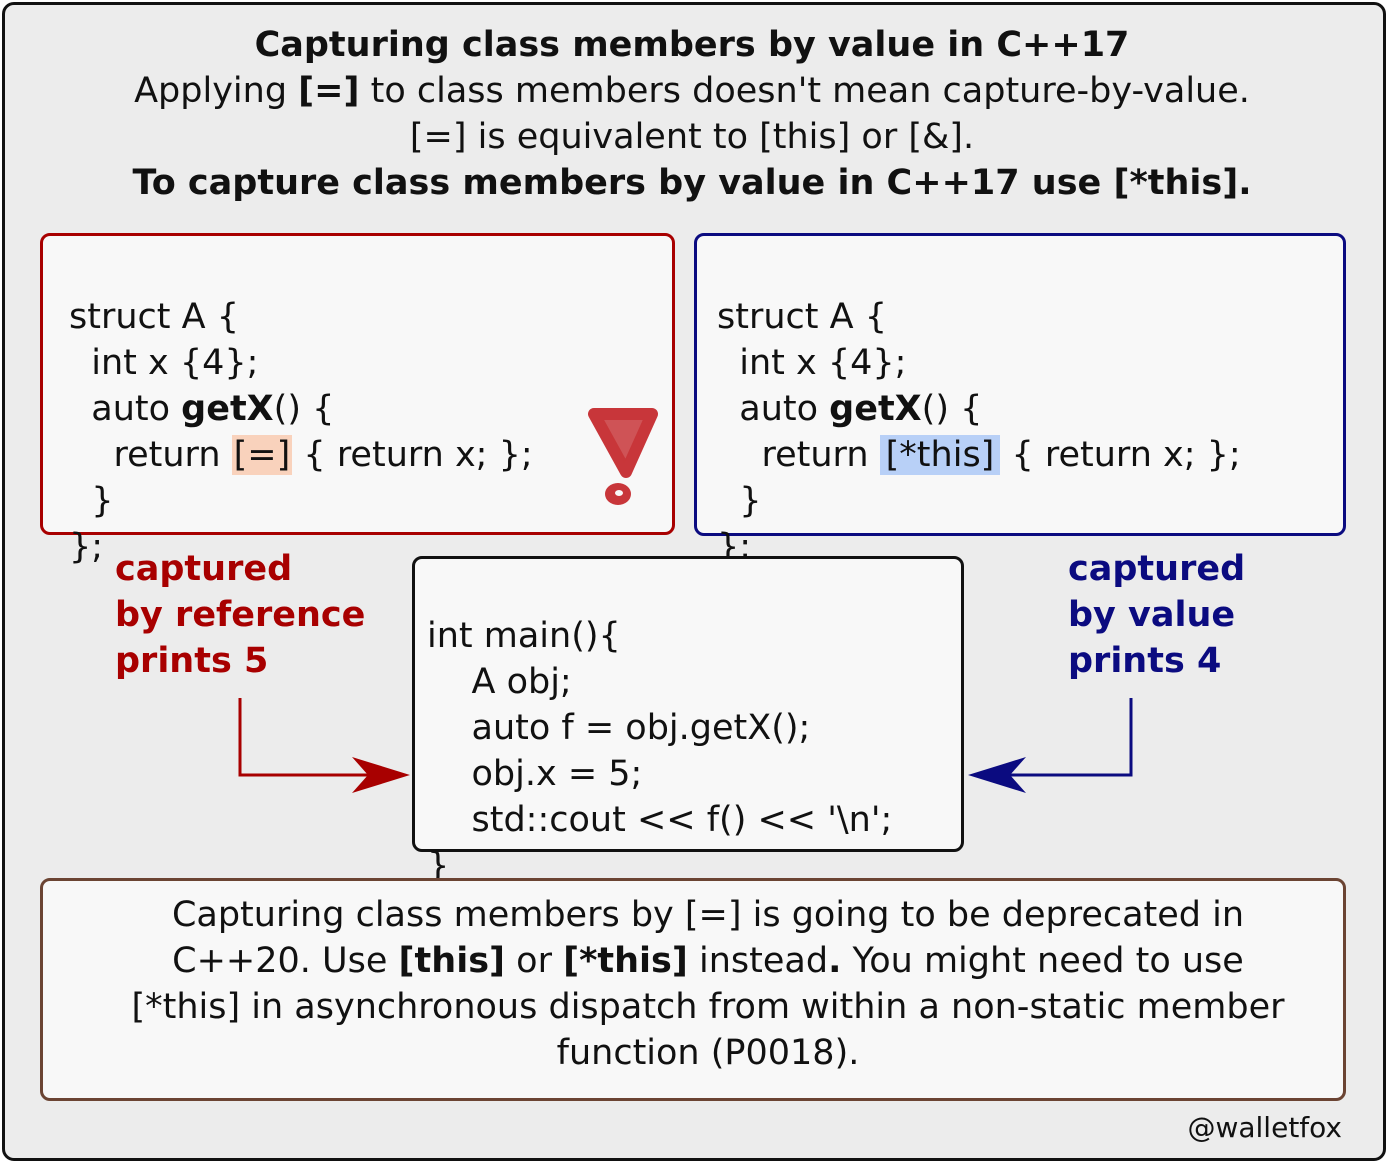  Describe the element at coordinates (835, 961) in the screenshot. I see `note-bold: .` at that location.